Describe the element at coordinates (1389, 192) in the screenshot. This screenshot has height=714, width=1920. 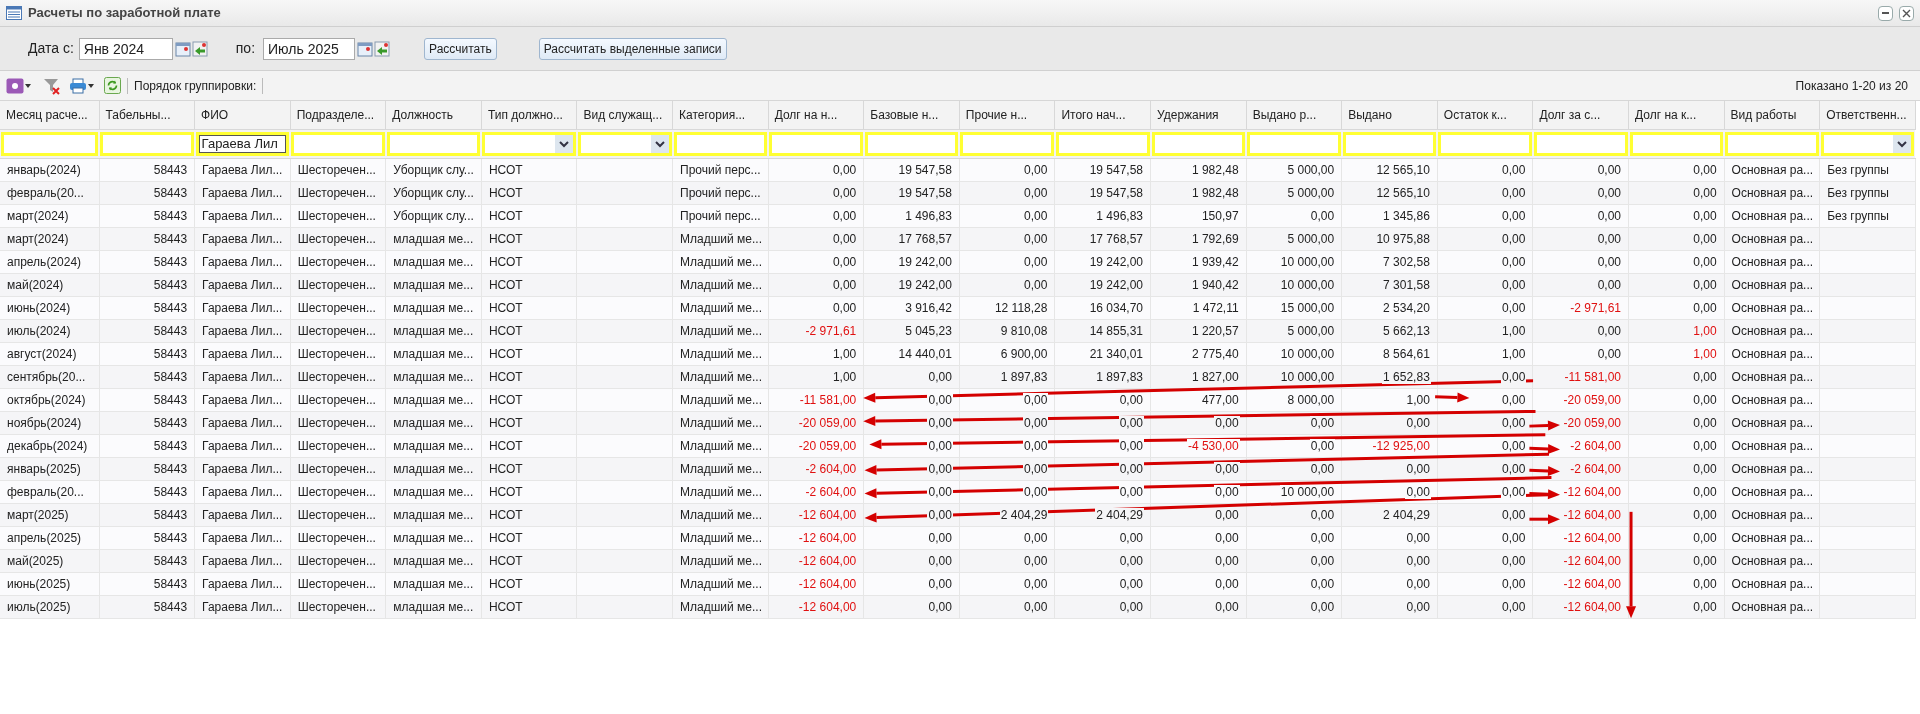
I see `table-cell: 12 565,10` at that location.